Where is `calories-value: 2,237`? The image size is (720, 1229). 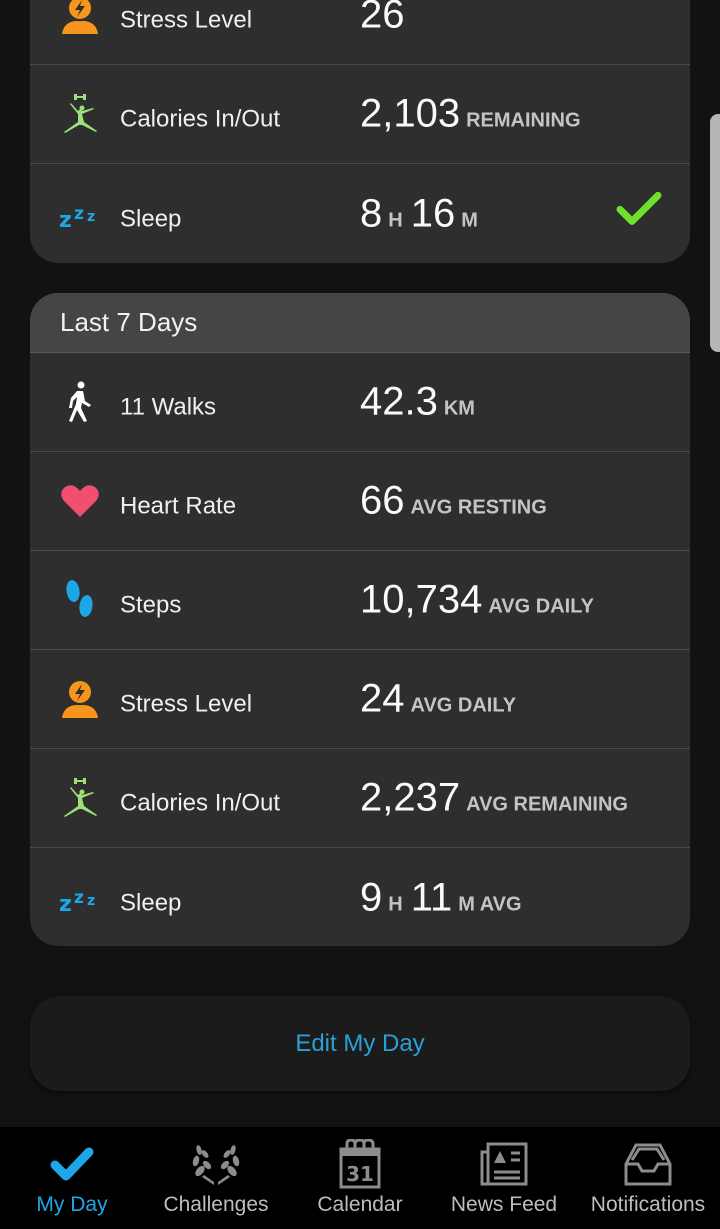
calories-value: 2,237 is located at coordinates (410, 797).